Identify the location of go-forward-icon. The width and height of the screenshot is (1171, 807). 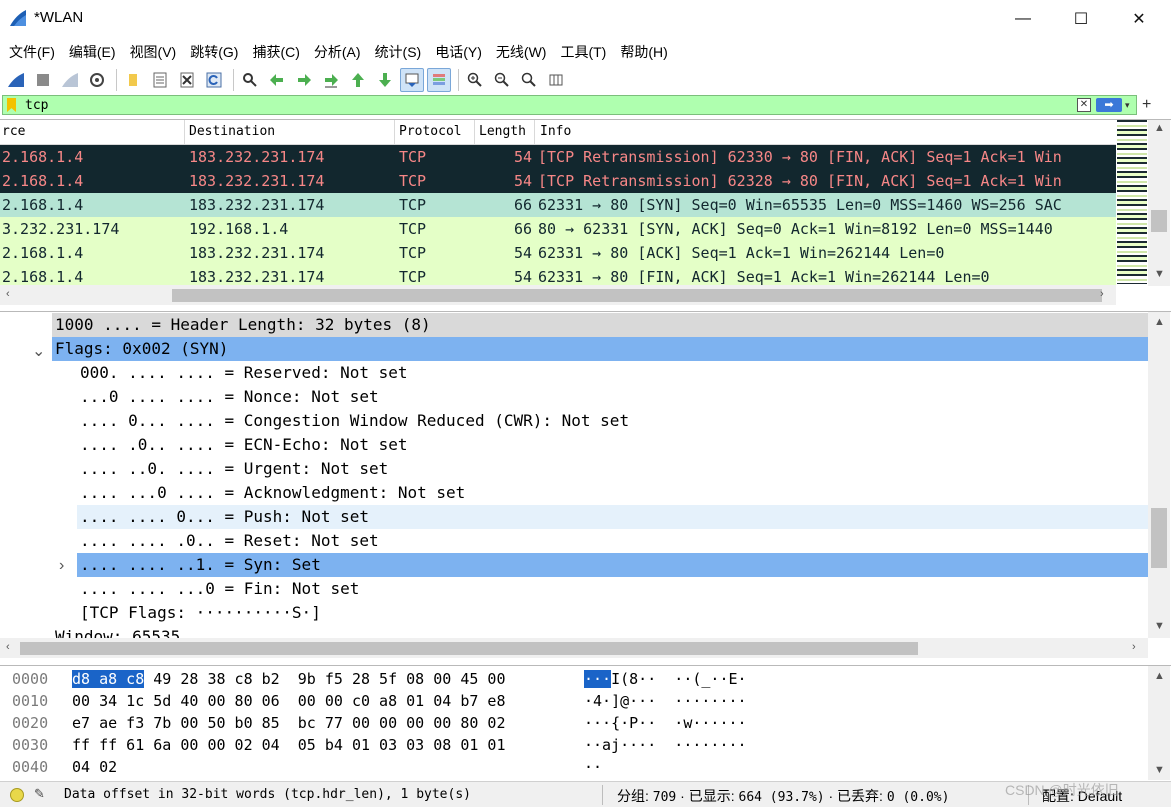
(304, 80).